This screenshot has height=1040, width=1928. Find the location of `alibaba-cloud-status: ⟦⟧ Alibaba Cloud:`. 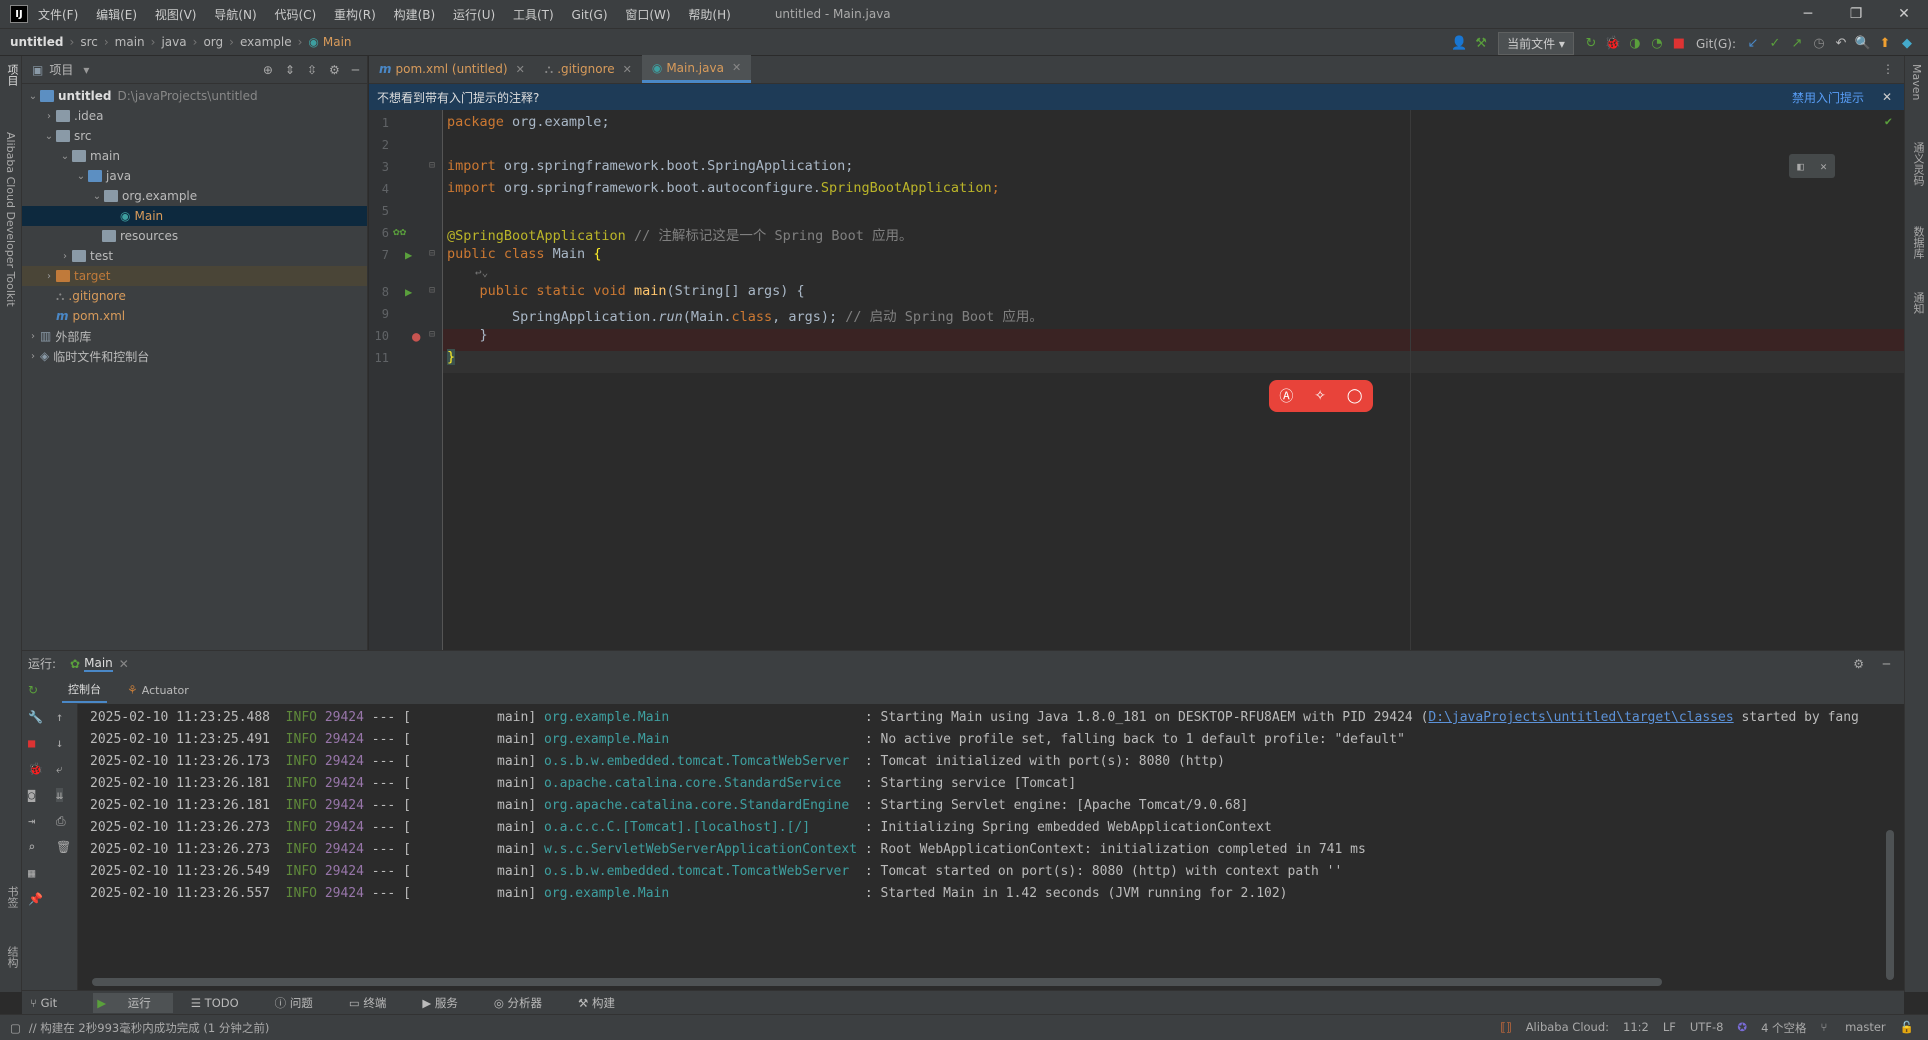

alibaba-cloud-status: ⟦⟧ Alibaba Cloud: is located at coordinates (1547, 1028).